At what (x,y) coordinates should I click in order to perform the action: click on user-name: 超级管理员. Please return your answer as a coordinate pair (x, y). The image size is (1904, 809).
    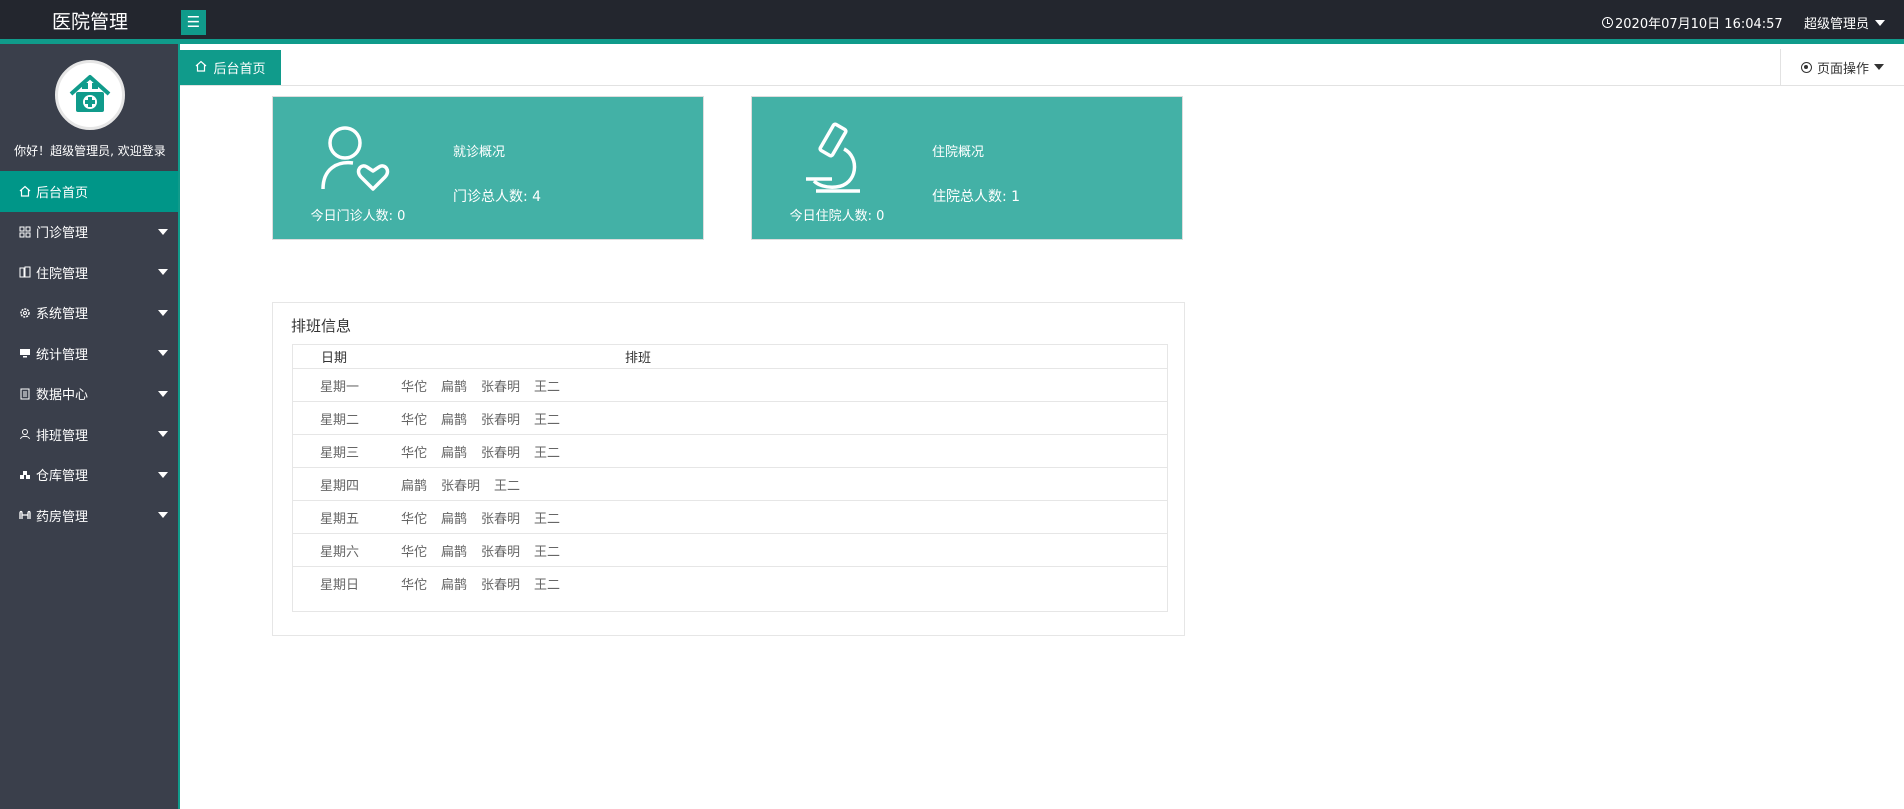
    Looking at the image, I should click on (1837, 24).